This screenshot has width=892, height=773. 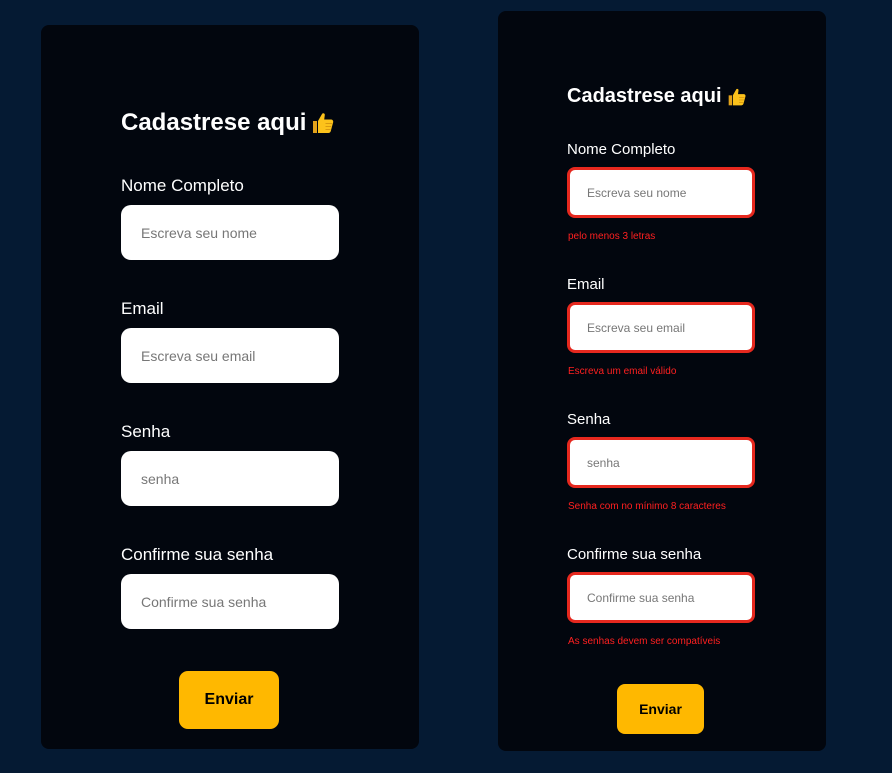 What do you see at coordinates (644, 641) in the screenshot?
I see `confirm-password-error-message: As senhas devem ser compatíveis` at bounding box center [644, 641].